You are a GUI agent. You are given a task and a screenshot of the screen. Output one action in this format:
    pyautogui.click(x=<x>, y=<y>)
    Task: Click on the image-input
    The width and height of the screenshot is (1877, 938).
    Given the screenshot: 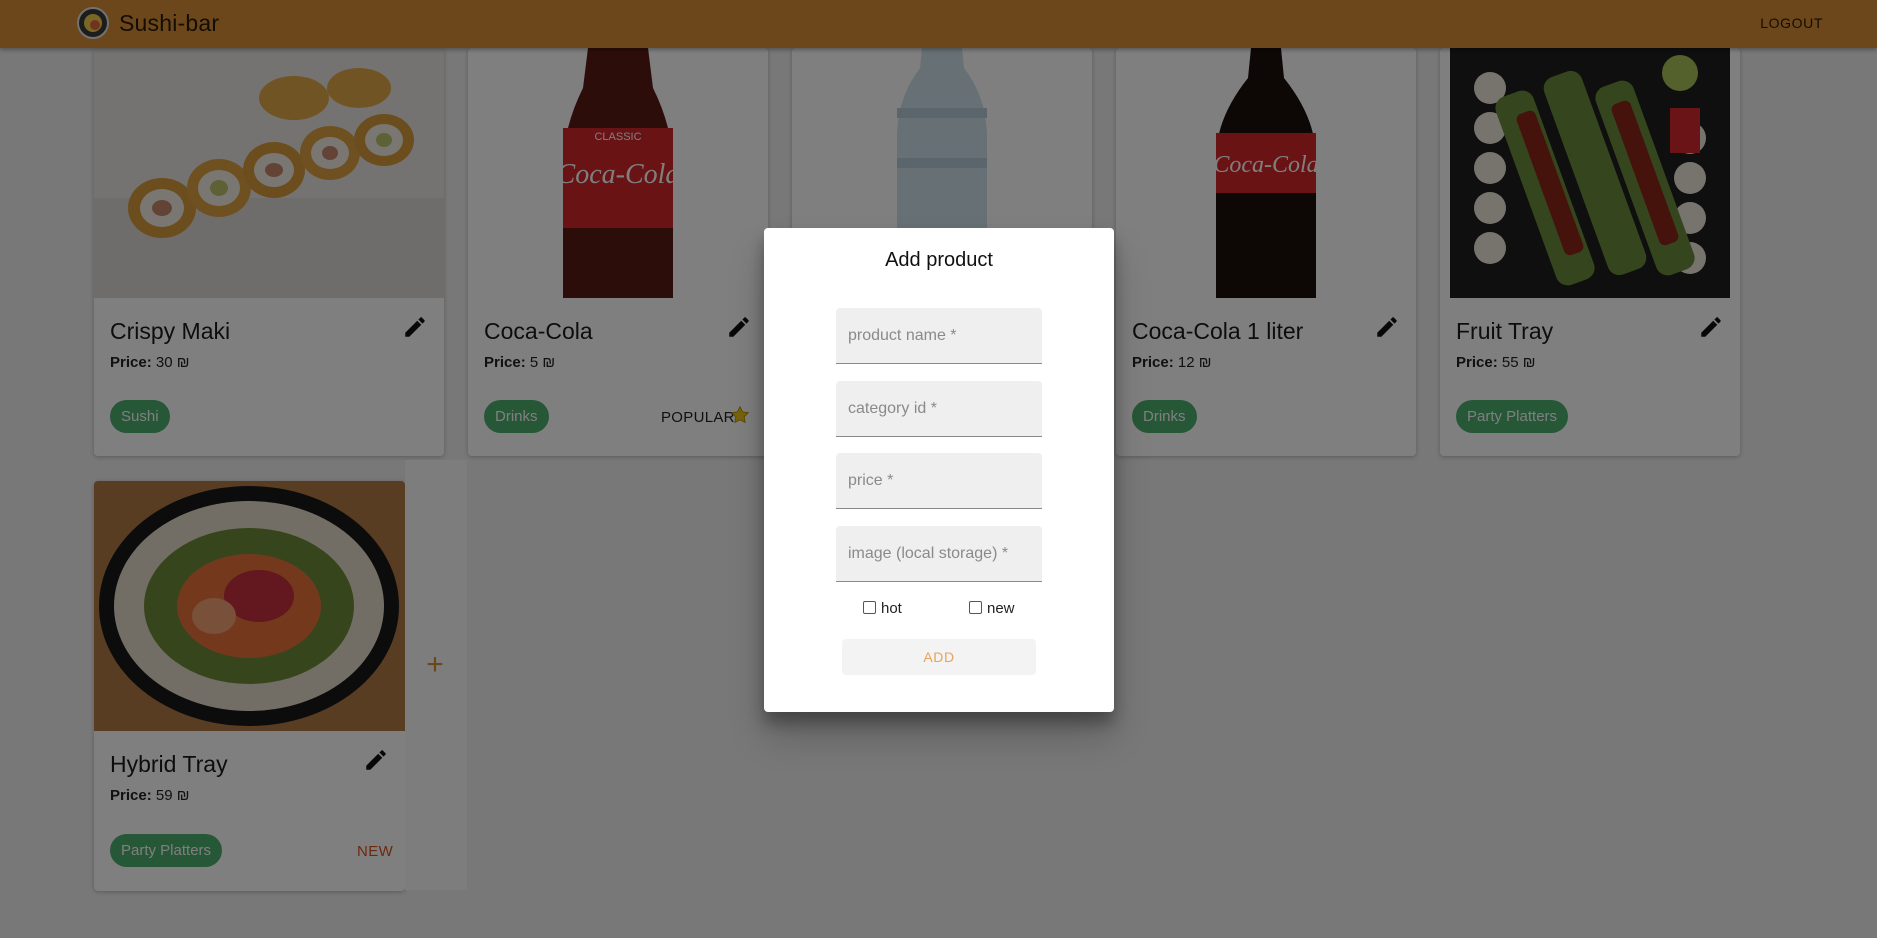 What is the action you would take?
    pyautogui.click(x=939, y=553)
    